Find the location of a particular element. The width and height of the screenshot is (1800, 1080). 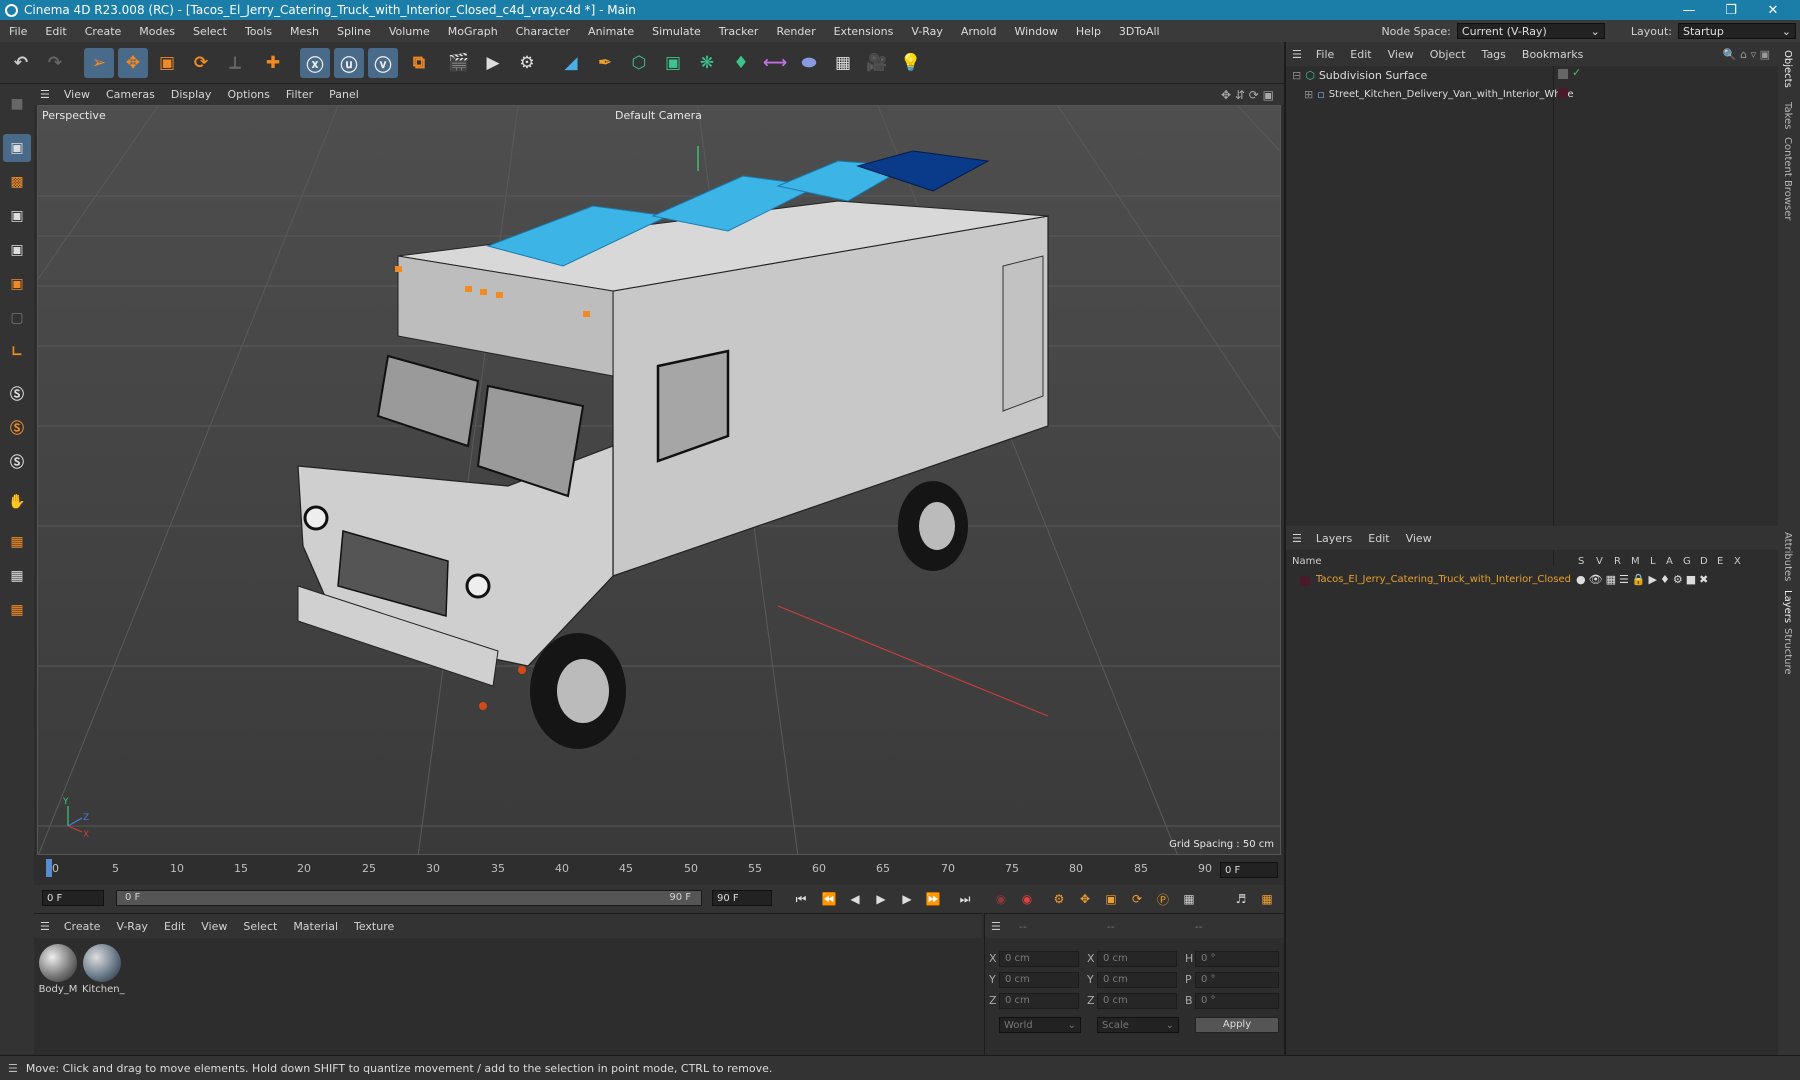

size-z-input: 0 cm is located at coordinates (1137, 1001).